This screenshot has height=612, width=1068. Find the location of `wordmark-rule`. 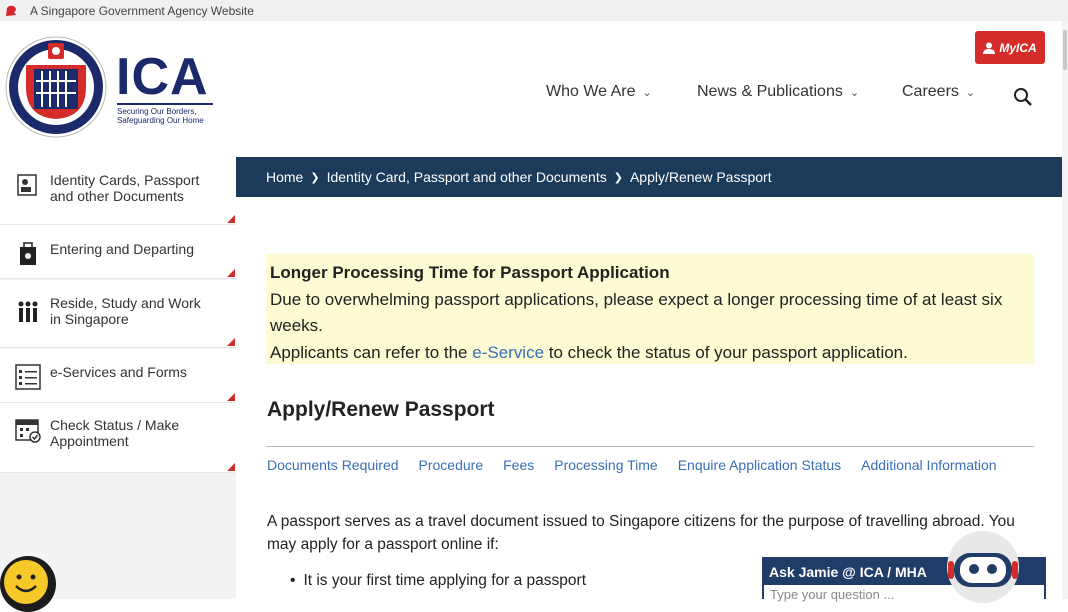

wordmark-rule is located at coordinates (165, 104).